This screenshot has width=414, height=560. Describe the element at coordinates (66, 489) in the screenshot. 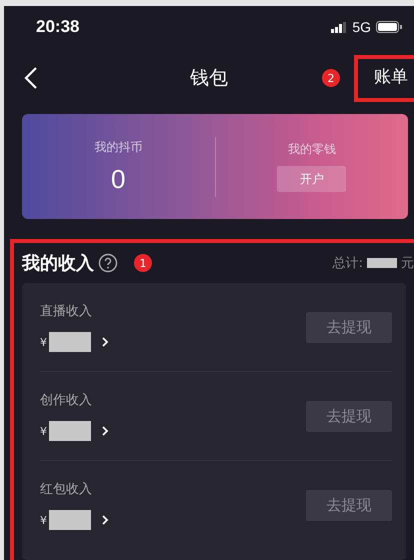

I see `income-label: 红包收入` at that location.